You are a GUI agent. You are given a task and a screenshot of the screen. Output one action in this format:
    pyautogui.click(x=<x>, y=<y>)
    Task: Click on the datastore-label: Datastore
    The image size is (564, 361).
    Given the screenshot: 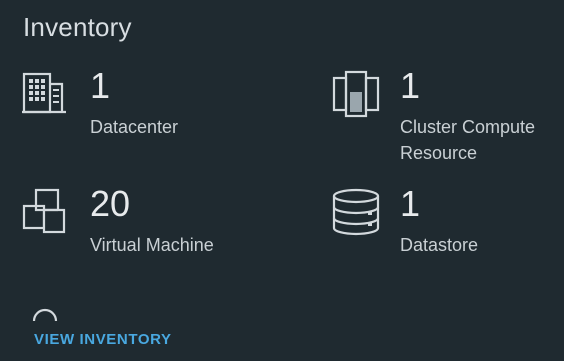 What is the action you would take?
    pyautogui.click(x=439, y=245)
    